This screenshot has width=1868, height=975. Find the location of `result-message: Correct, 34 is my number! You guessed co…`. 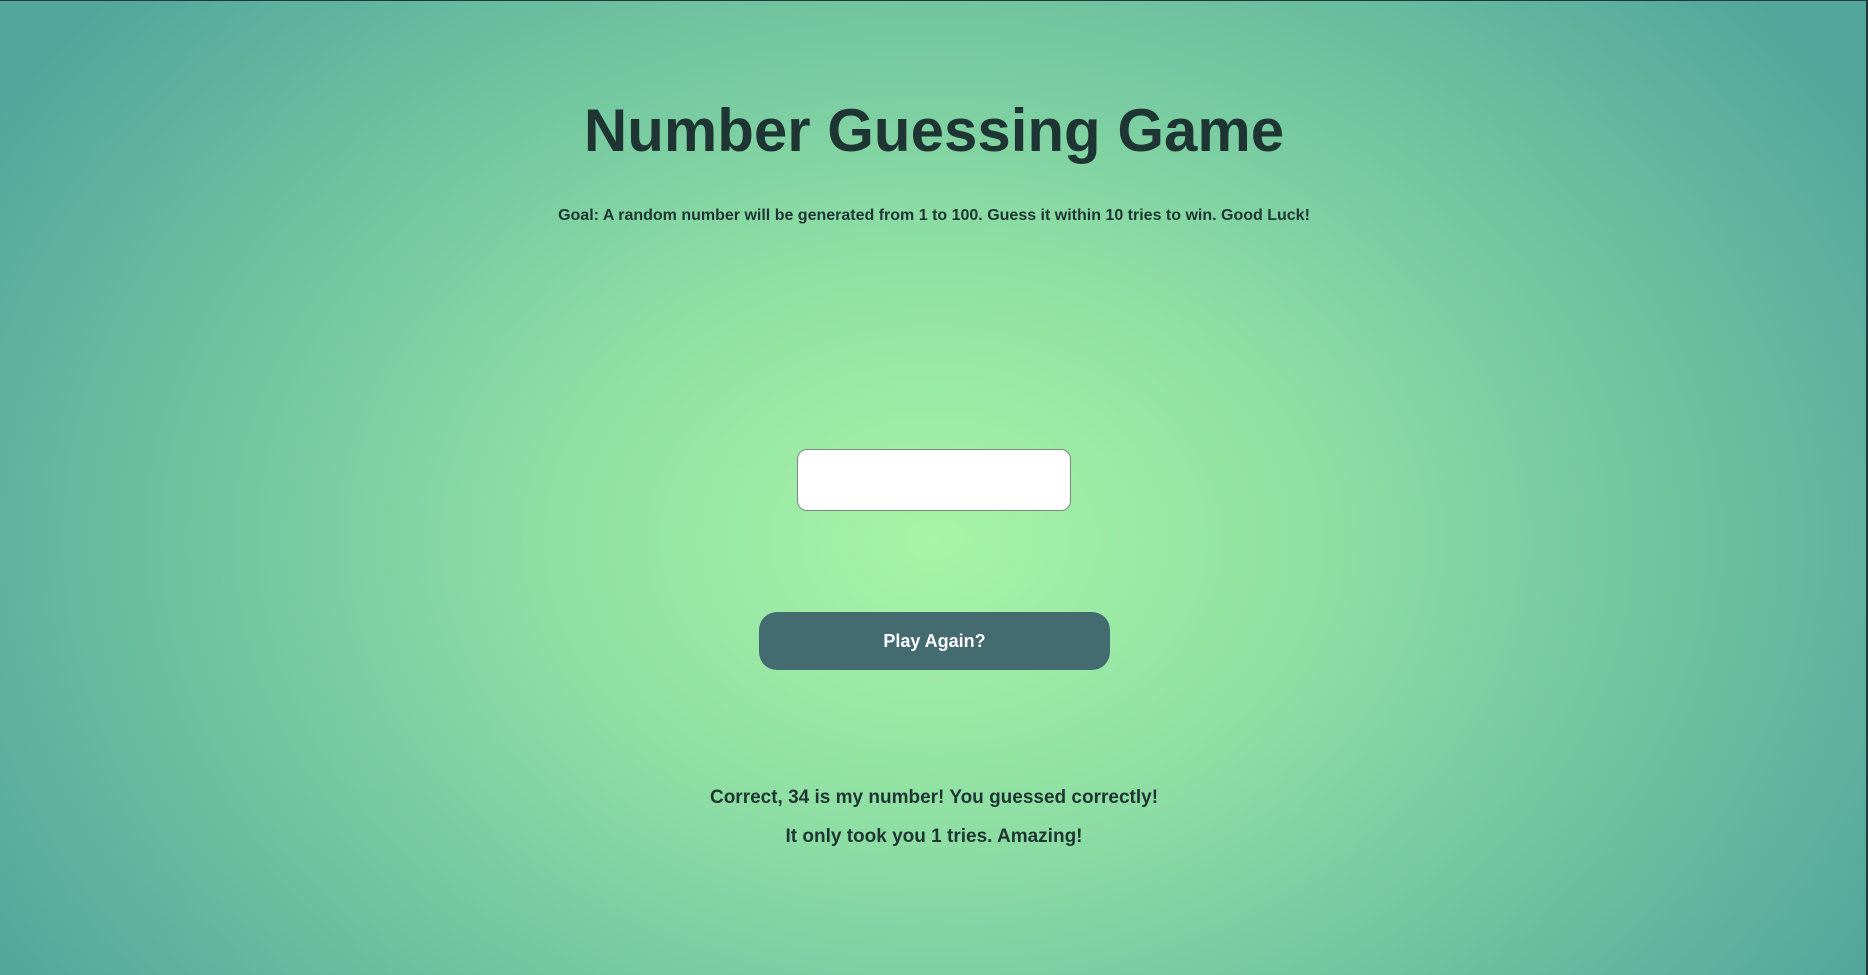

result-message: Correct, 34 is my number! You guessed co… is located at coordinates (934, 797).